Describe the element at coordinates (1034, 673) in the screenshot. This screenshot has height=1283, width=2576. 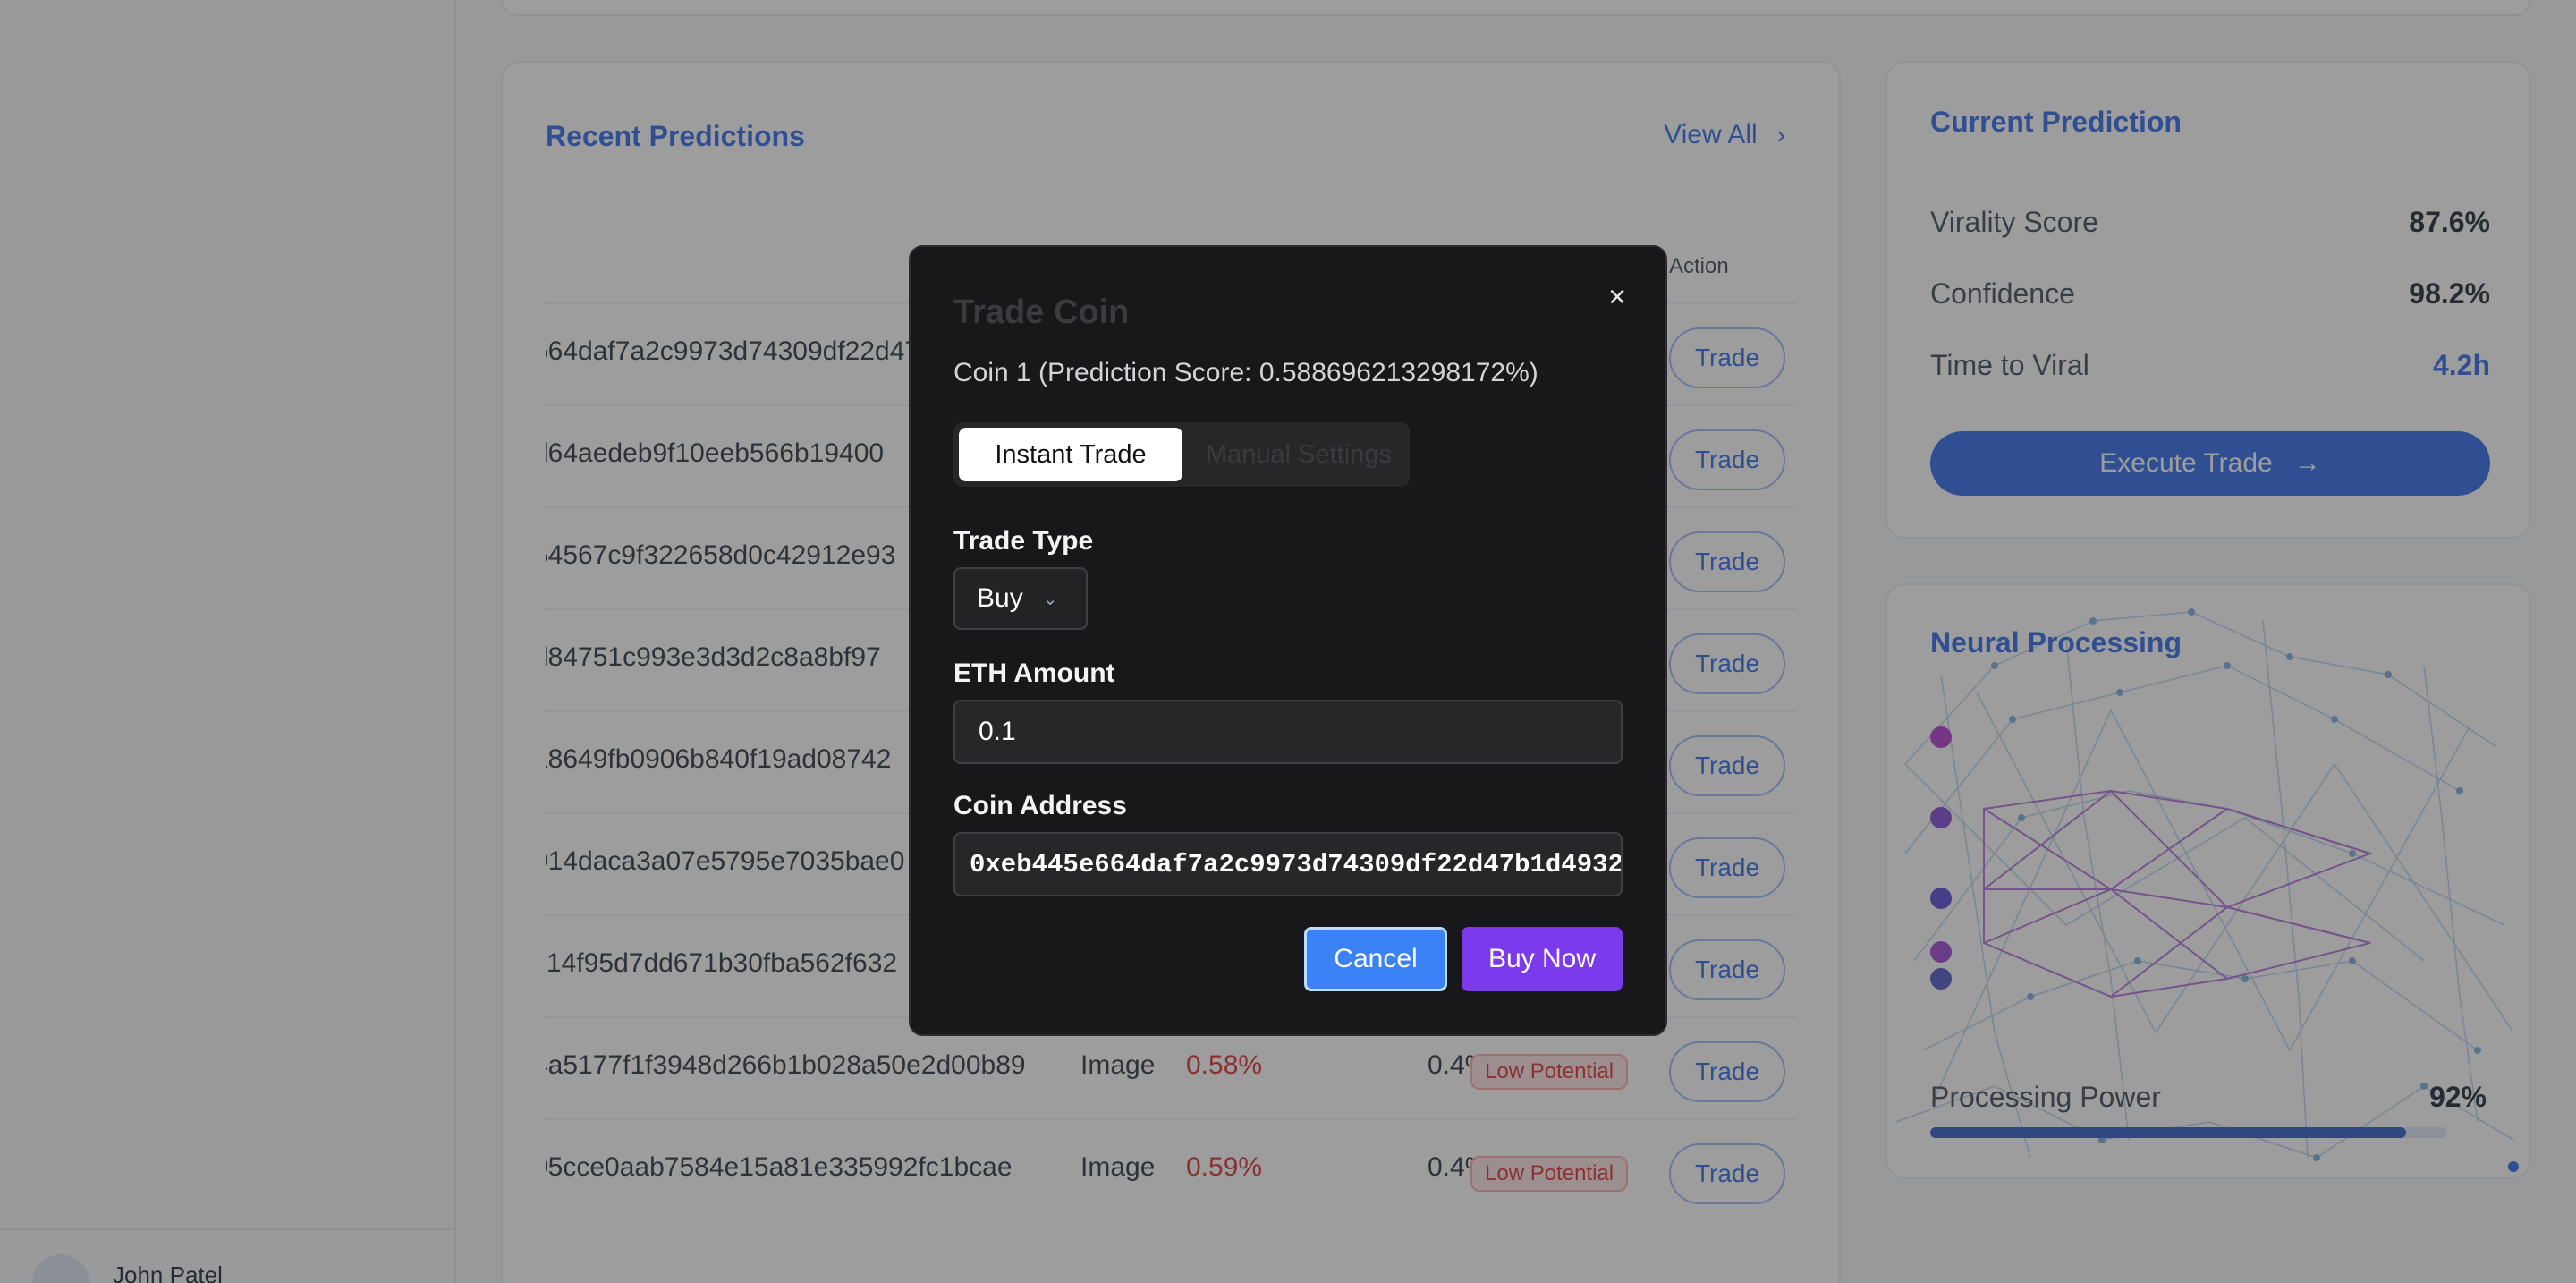
I see `eth-amount-label: ETH Amount` at that location.